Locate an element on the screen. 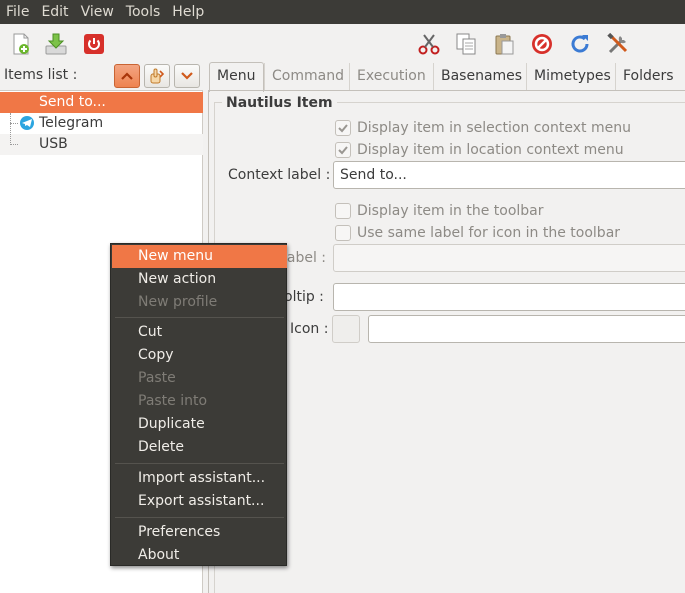 The image size is (685, 593). items-list-label: Items list : is located at coordinates (41, 75).